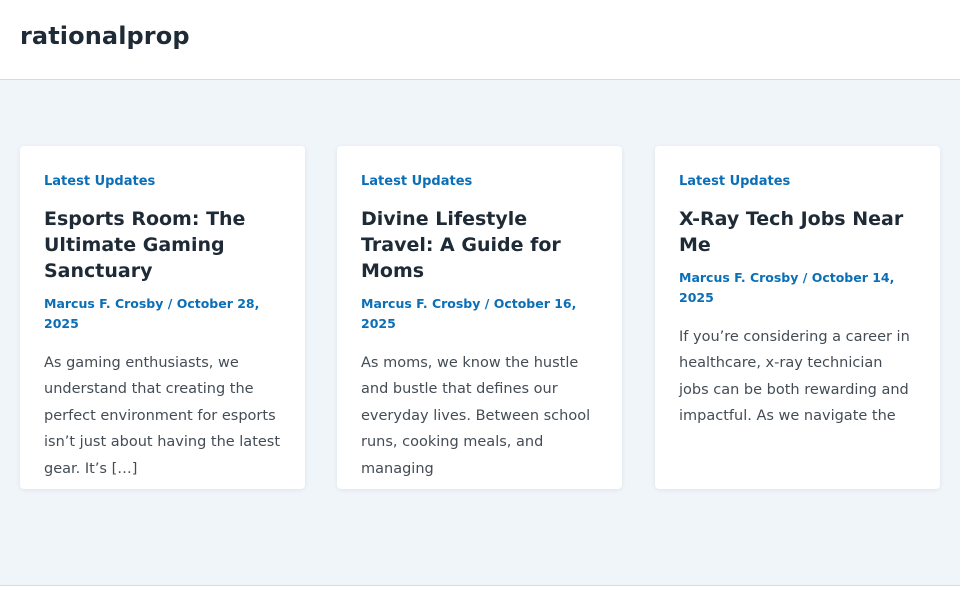 This screenshot has width=960, height=600. I want to click on post-meta: Marcus F. Crosby / October 28, 2025, so click(162, 314).